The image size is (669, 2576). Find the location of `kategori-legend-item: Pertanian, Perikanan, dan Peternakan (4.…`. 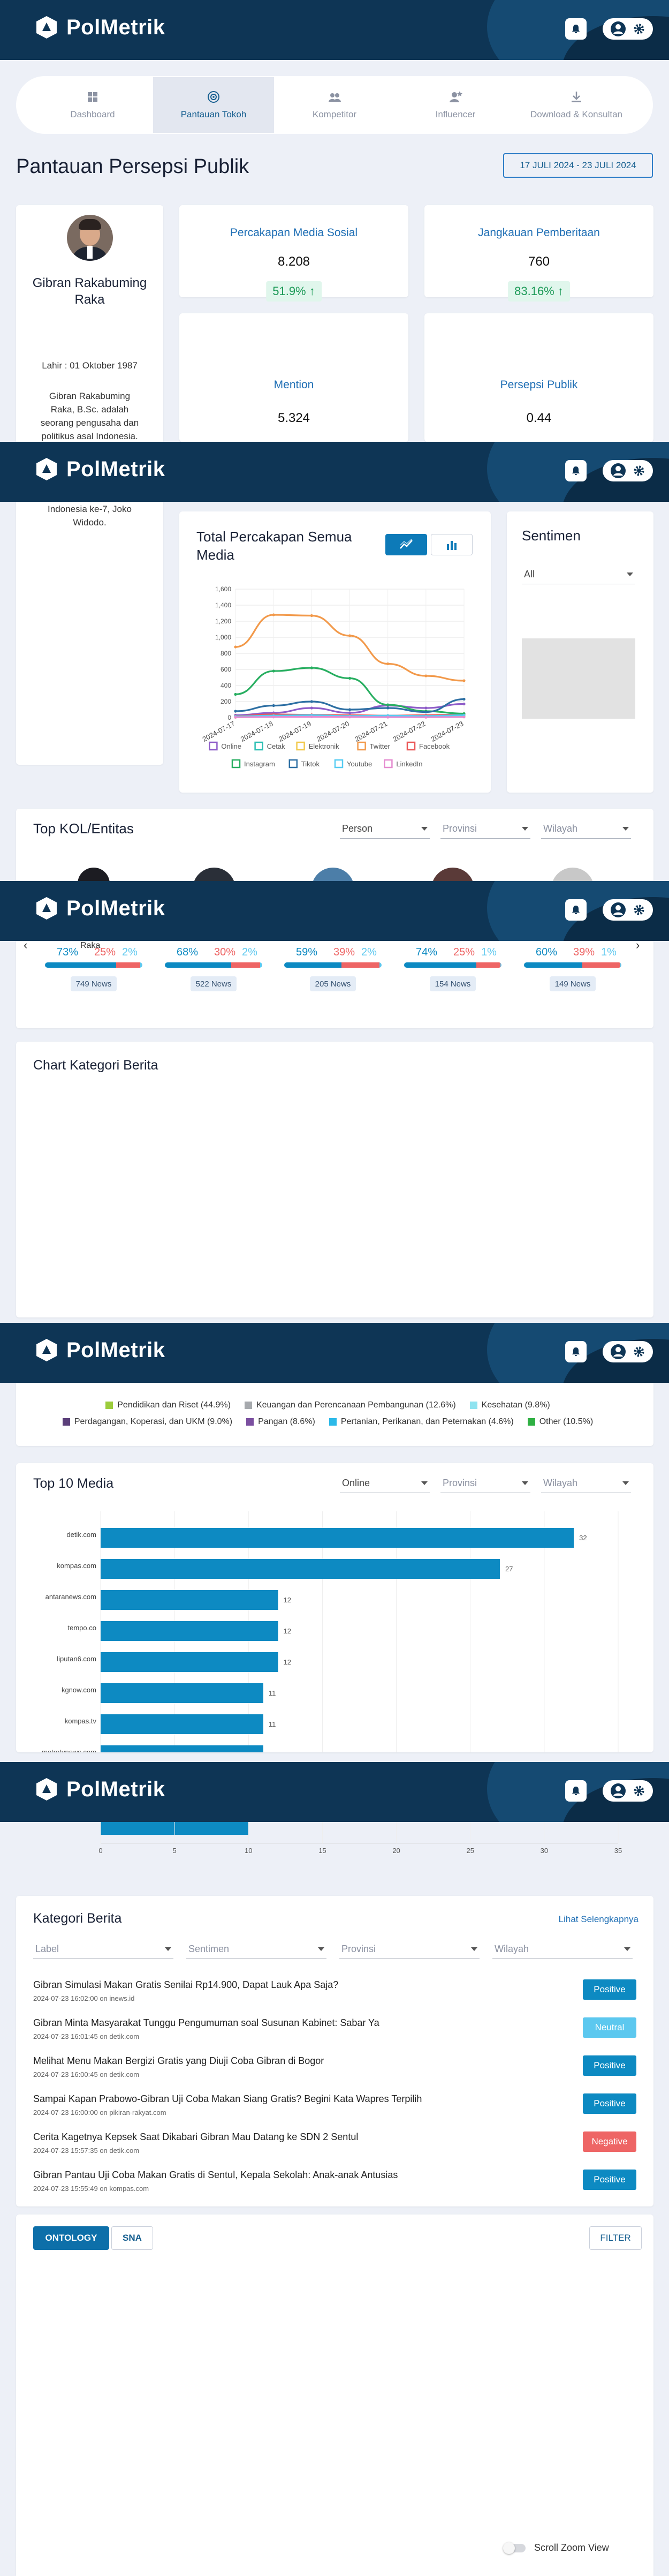

kategori-legend-item: Pertanian, Perikanan, dan Peternakan (4.… is located at coordinates (422, 1421).